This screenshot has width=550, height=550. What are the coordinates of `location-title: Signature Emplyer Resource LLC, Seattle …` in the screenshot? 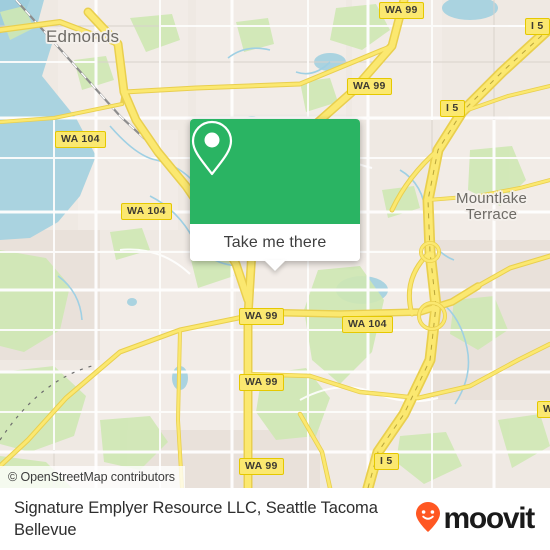 It's located at (196, 519).